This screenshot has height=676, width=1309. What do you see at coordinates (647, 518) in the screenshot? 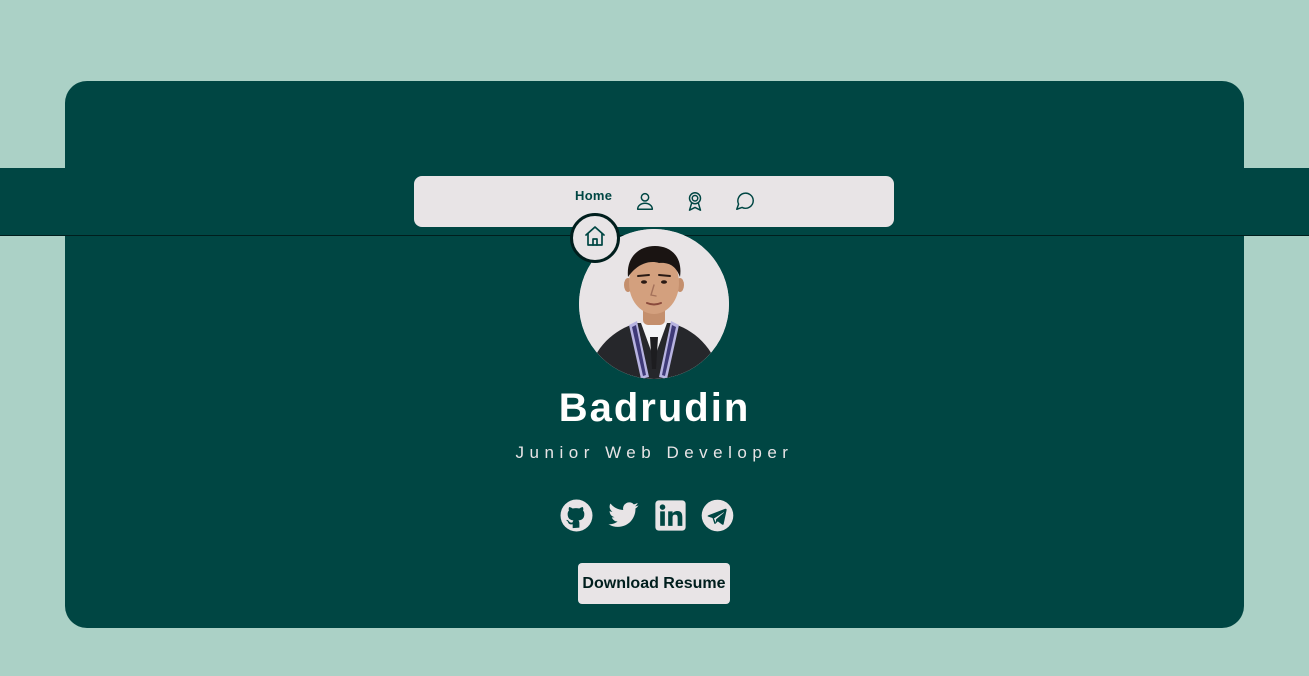
I see `social-links` at bounding box center [647, 518].